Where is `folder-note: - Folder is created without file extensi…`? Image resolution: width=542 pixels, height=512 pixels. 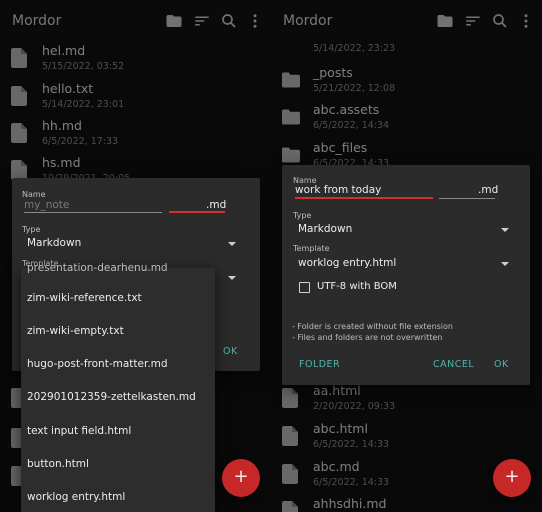 folder-note: - Folder is created without file extensi… is located at coordinates (372, 326).